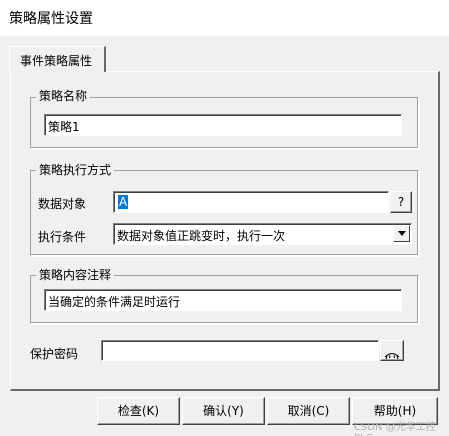  Describe the element at coordinates (62, 204) in the screenshot. I see `data-object-label: 数据对象` at that location.